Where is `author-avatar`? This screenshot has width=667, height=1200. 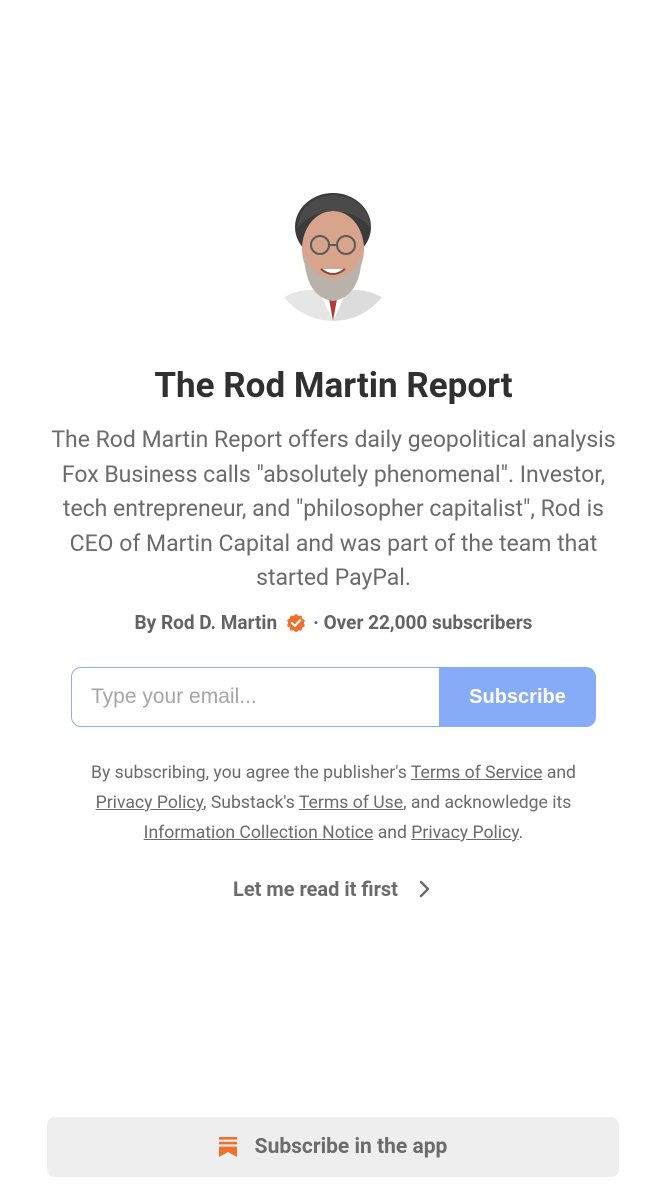
author-avatar is located at coordinates (333, 254).